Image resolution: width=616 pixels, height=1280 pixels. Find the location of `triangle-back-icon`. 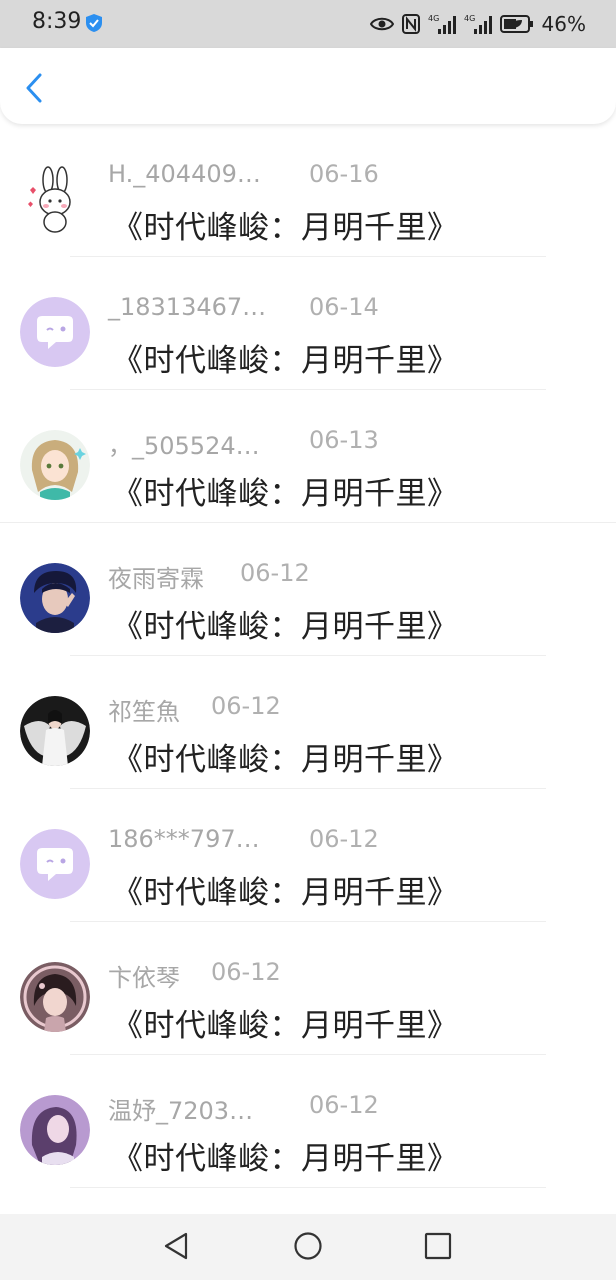

triangle-back-icon is located at coordinates (176, 1246).